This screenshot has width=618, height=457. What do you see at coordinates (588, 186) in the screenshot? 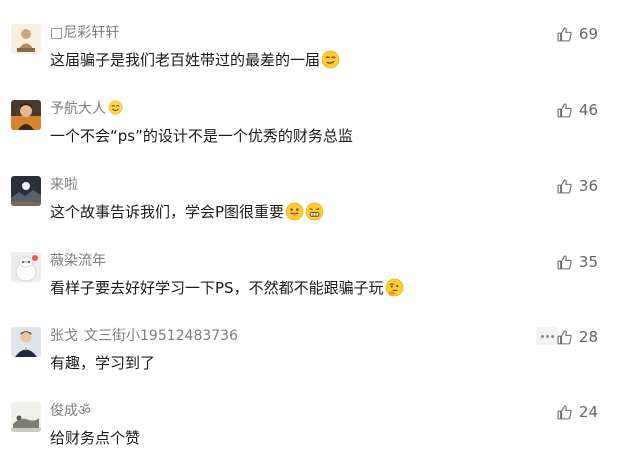
I see `like-count: 36` at bounding box center [588, 186].